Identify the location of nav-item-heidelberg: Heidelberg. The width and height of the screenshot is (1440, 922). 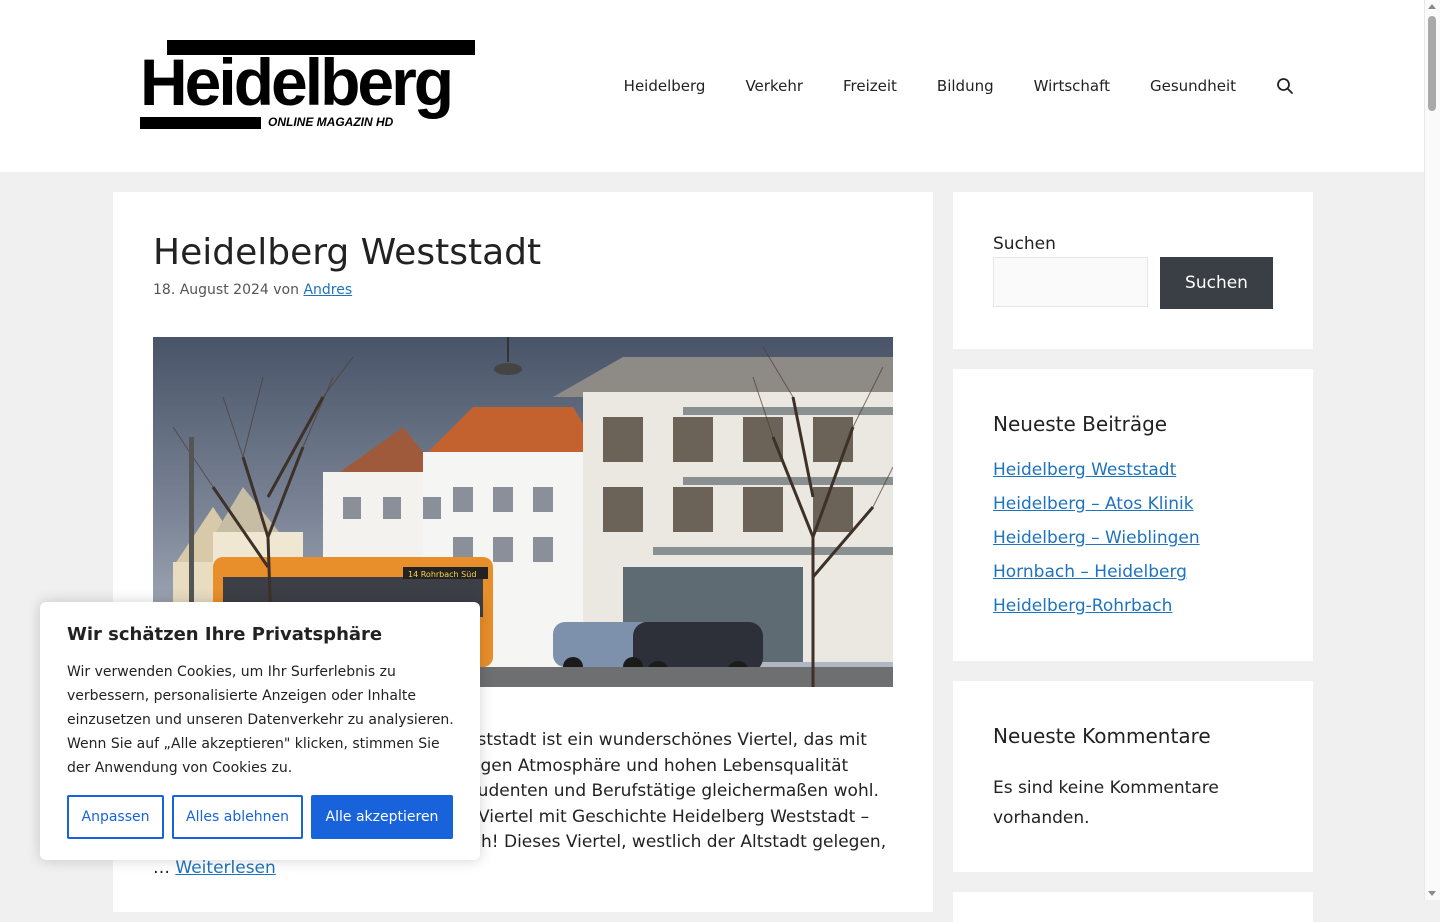
(665, 86).